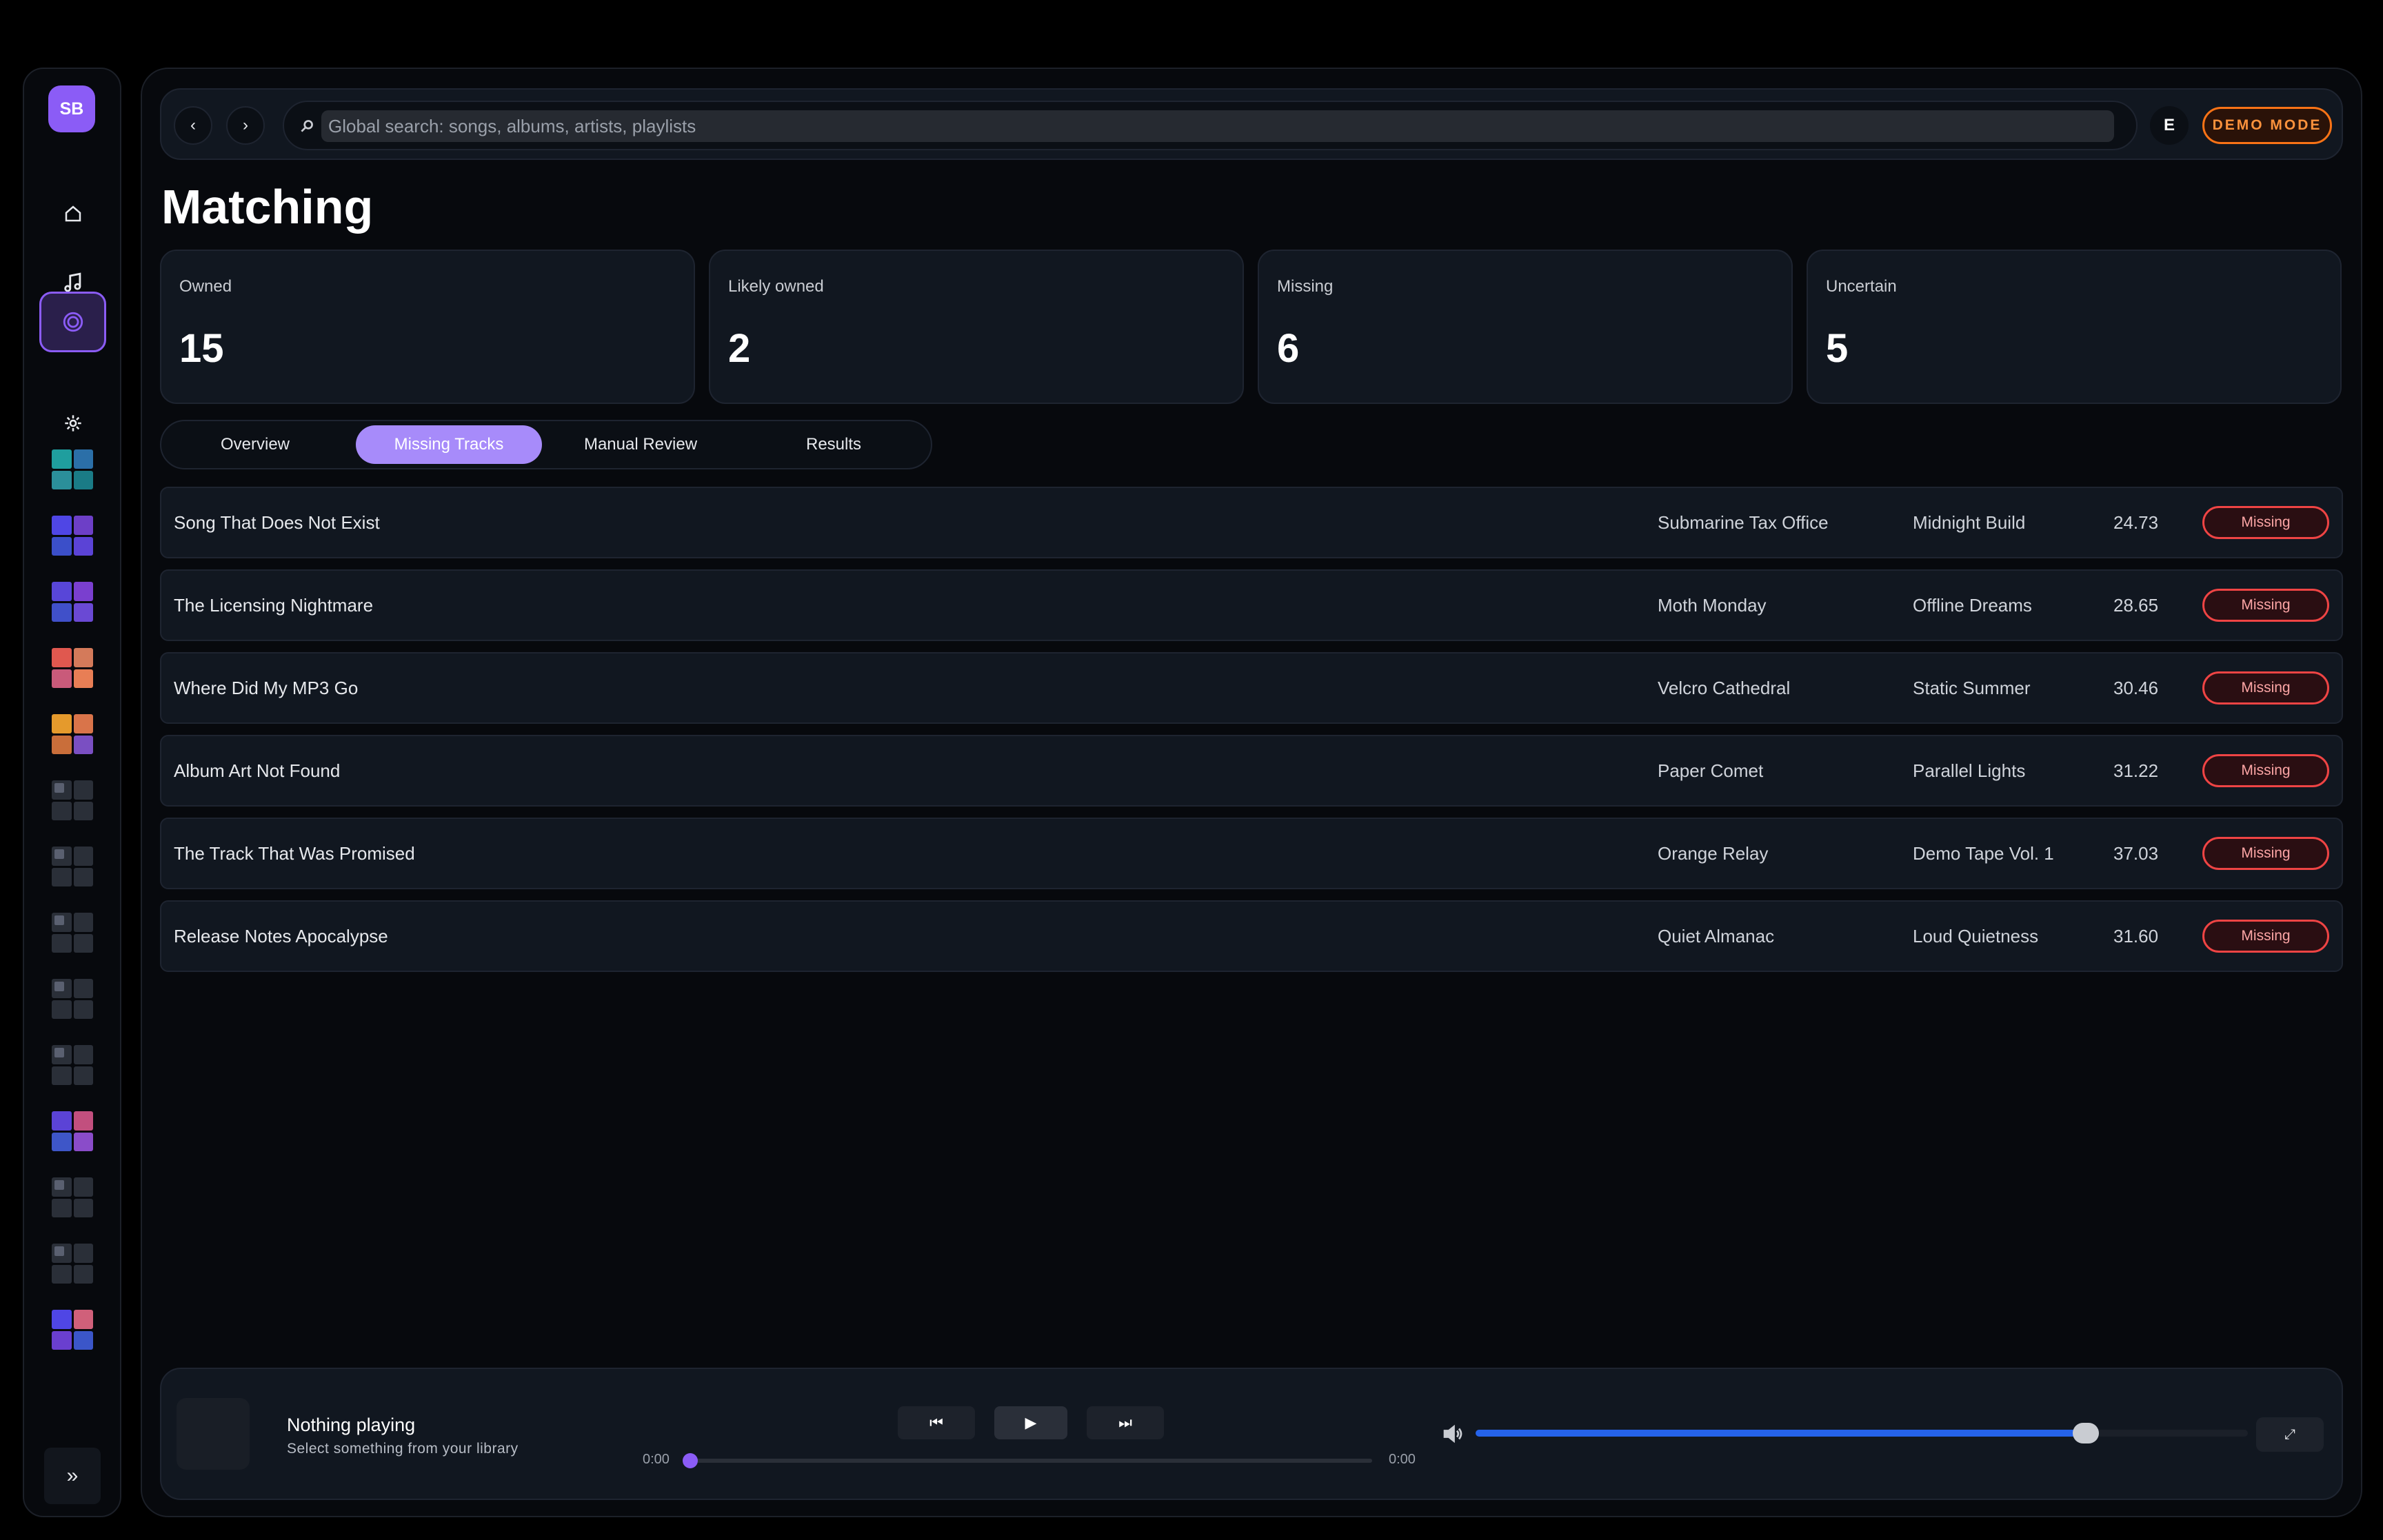 This screenshot has width=2383, height=1540. What do you see at coordinates (2136, 605) in the screenshot?
I see `match-score: 28.65` at bounding box center [2136, 605].